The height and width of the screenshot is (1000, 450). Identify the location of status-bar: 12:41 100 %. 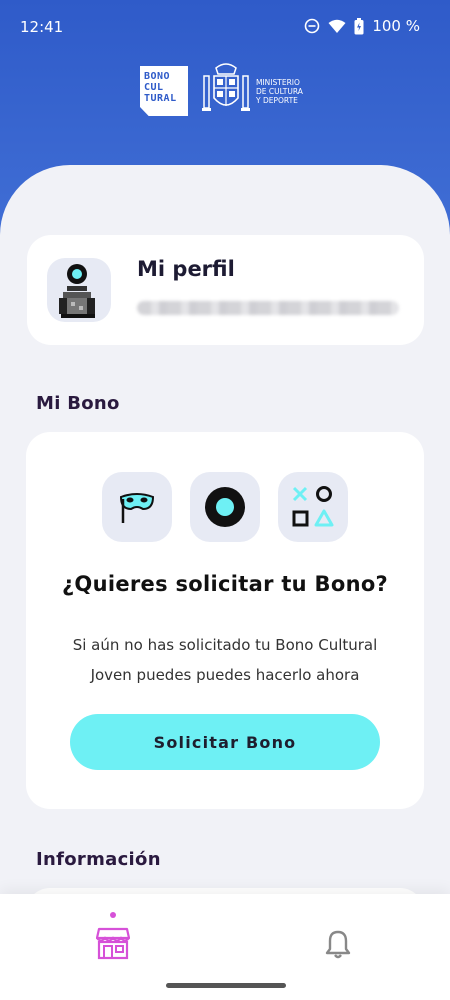
(225, 28).